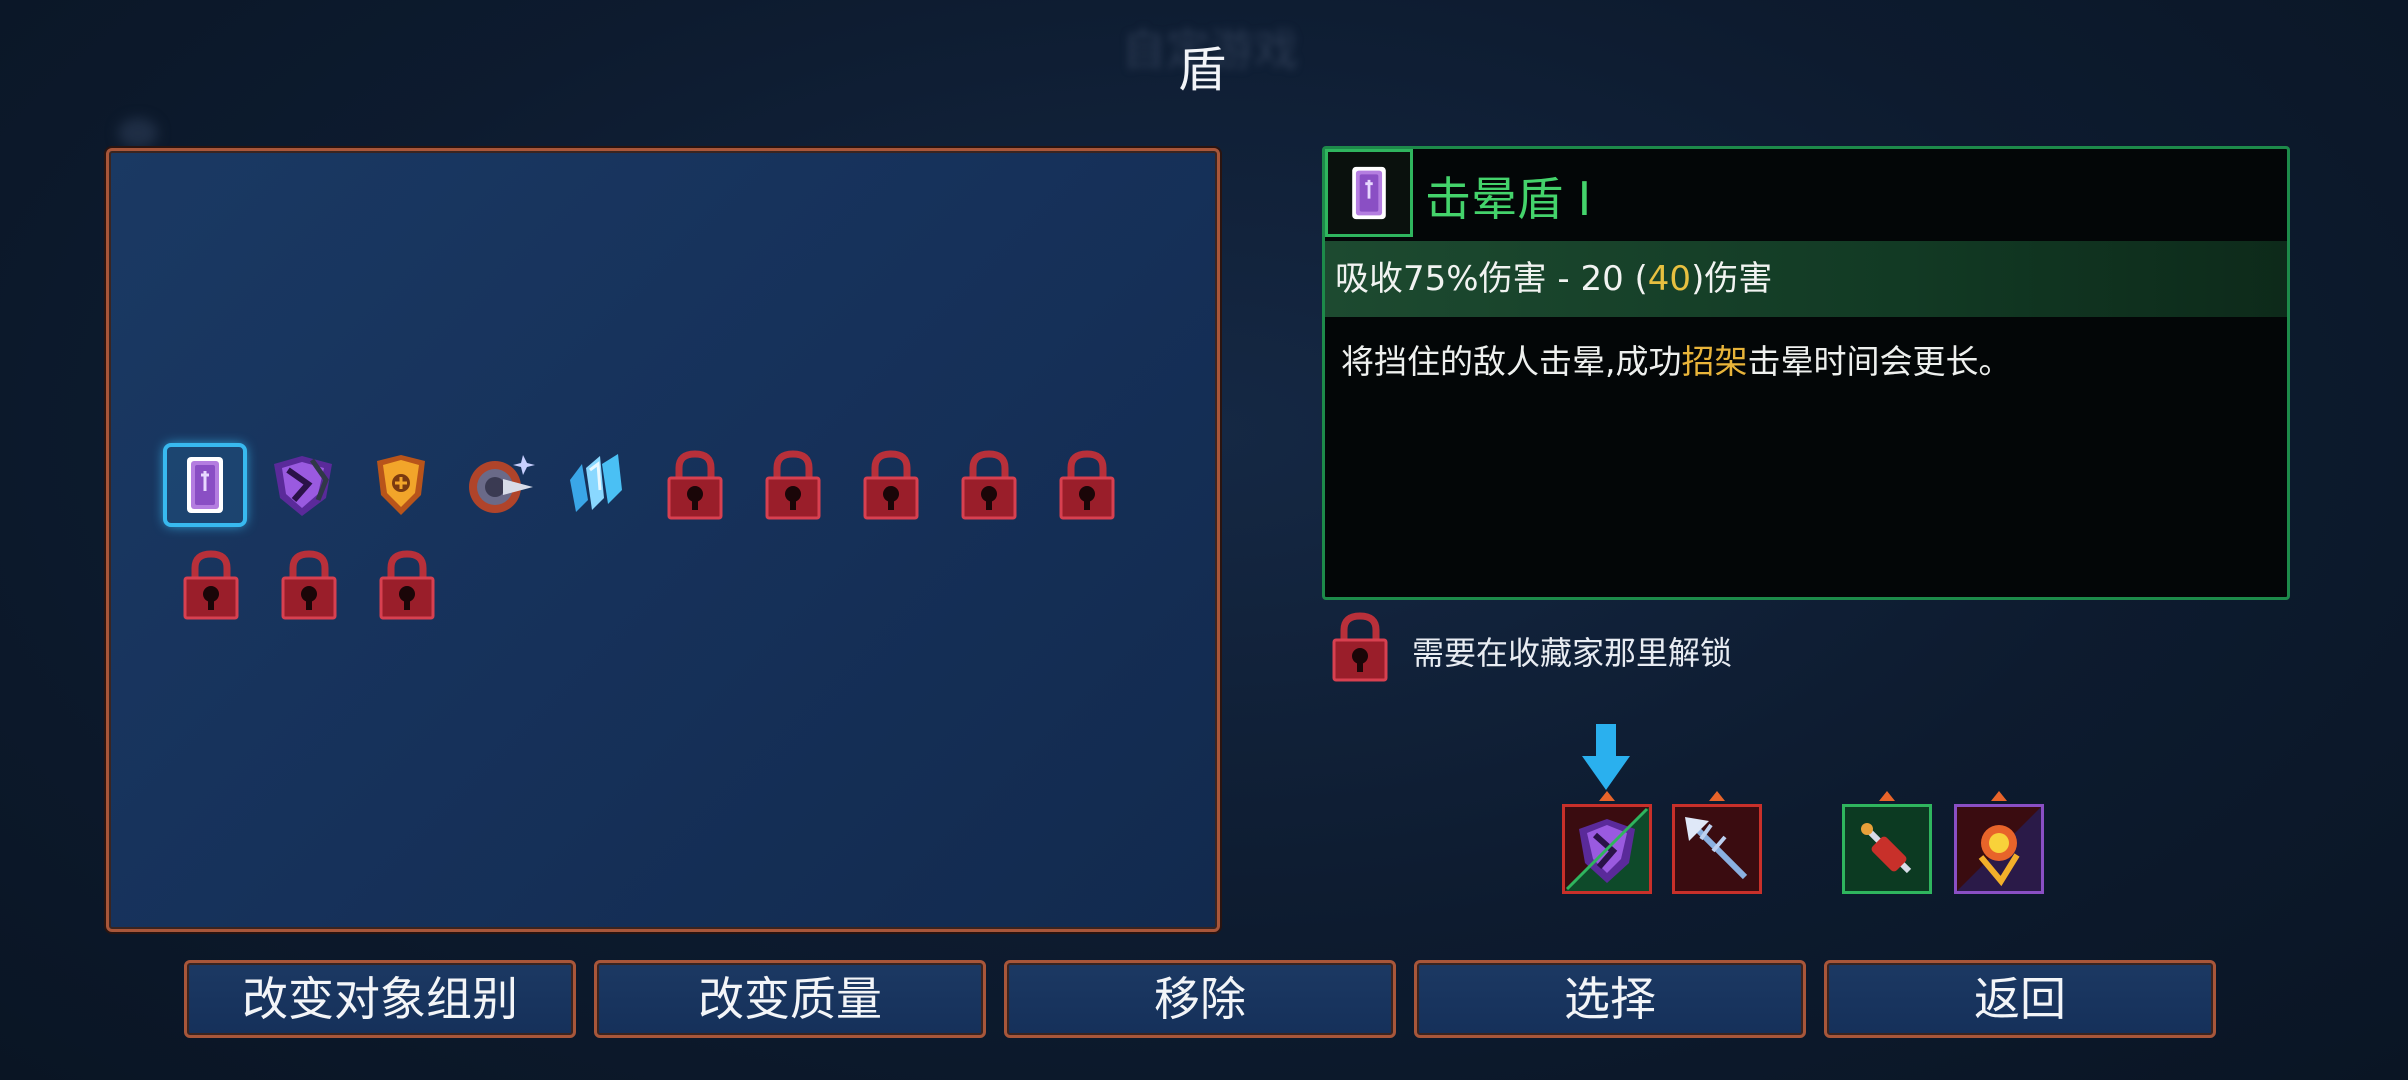 This screenshot has width=2408, height=1080. Describe the element at coordinates (1606, 757) in the screenshot. I see `arrow-down-icon` at that location.